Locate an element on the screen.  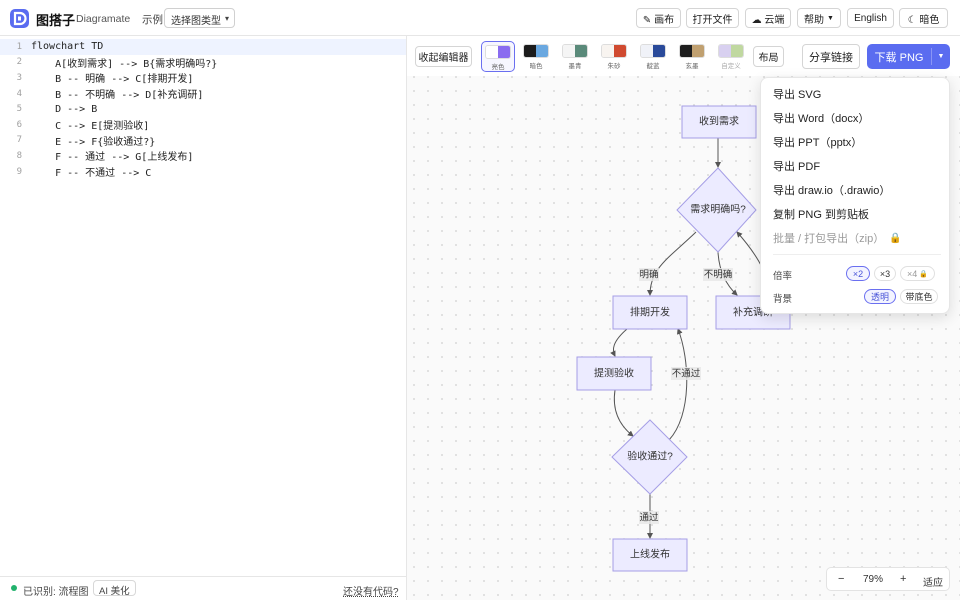
code-text: C --> E[提测验收] is located at coordinates (90, 127).